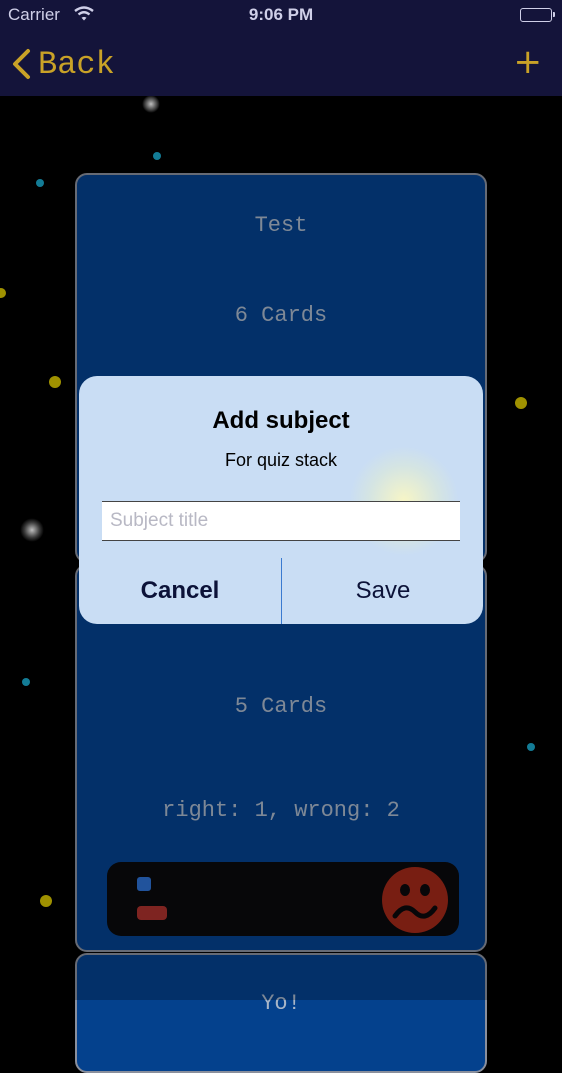  Describe the element at coordinates (281, 460) in the screenshot. I see `dialog-message: For quiz stack` at that location.